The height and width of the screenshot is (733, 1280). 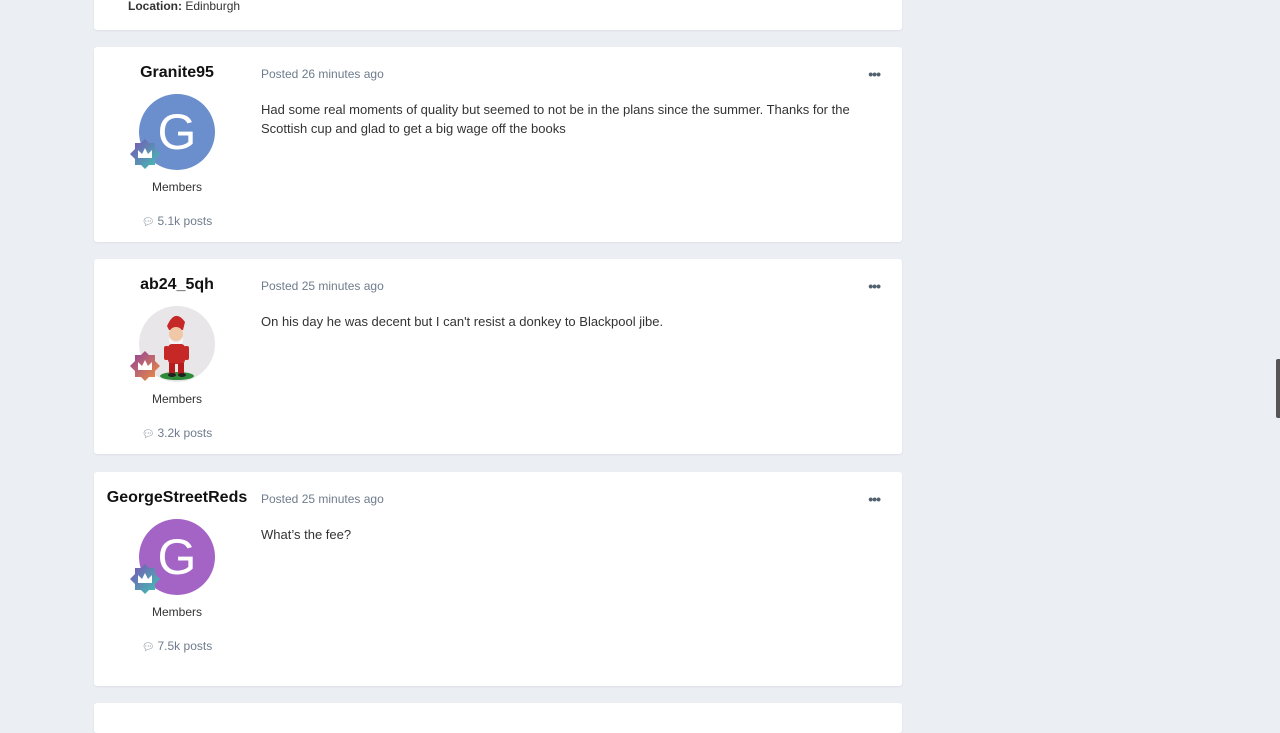 I want to click on post-count: 💬︎ 5.1k posts, so click(x=177, y=221).